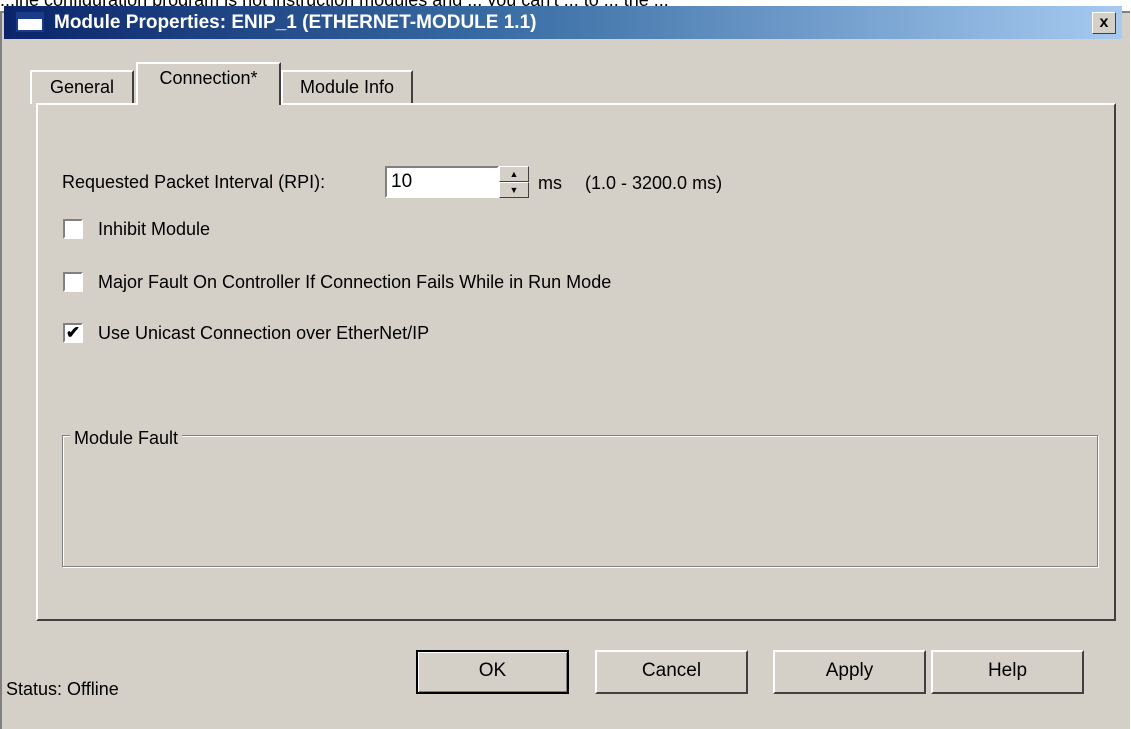 The height and width of the screenshot is (729, 1131). Describe the element at coordinates (514, 174) in the screenshot. I see `spin-up-icon: ▲` at that location.